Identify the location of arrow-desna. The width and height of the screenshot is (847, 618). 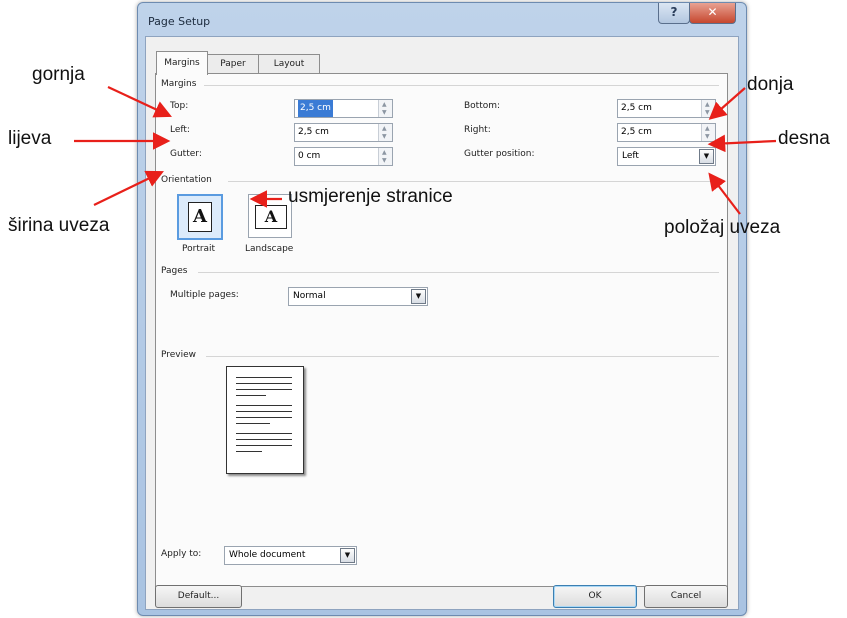
(742, 143).